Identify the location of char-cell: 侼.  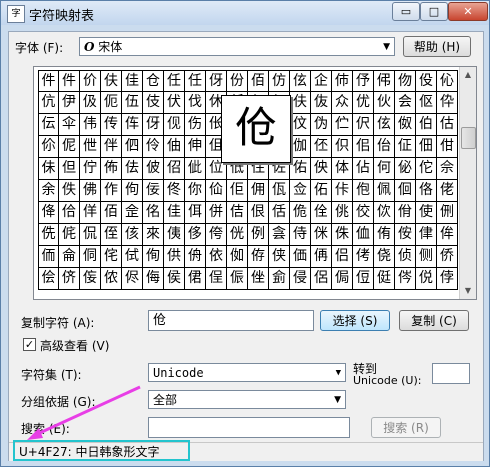
(447, 279).